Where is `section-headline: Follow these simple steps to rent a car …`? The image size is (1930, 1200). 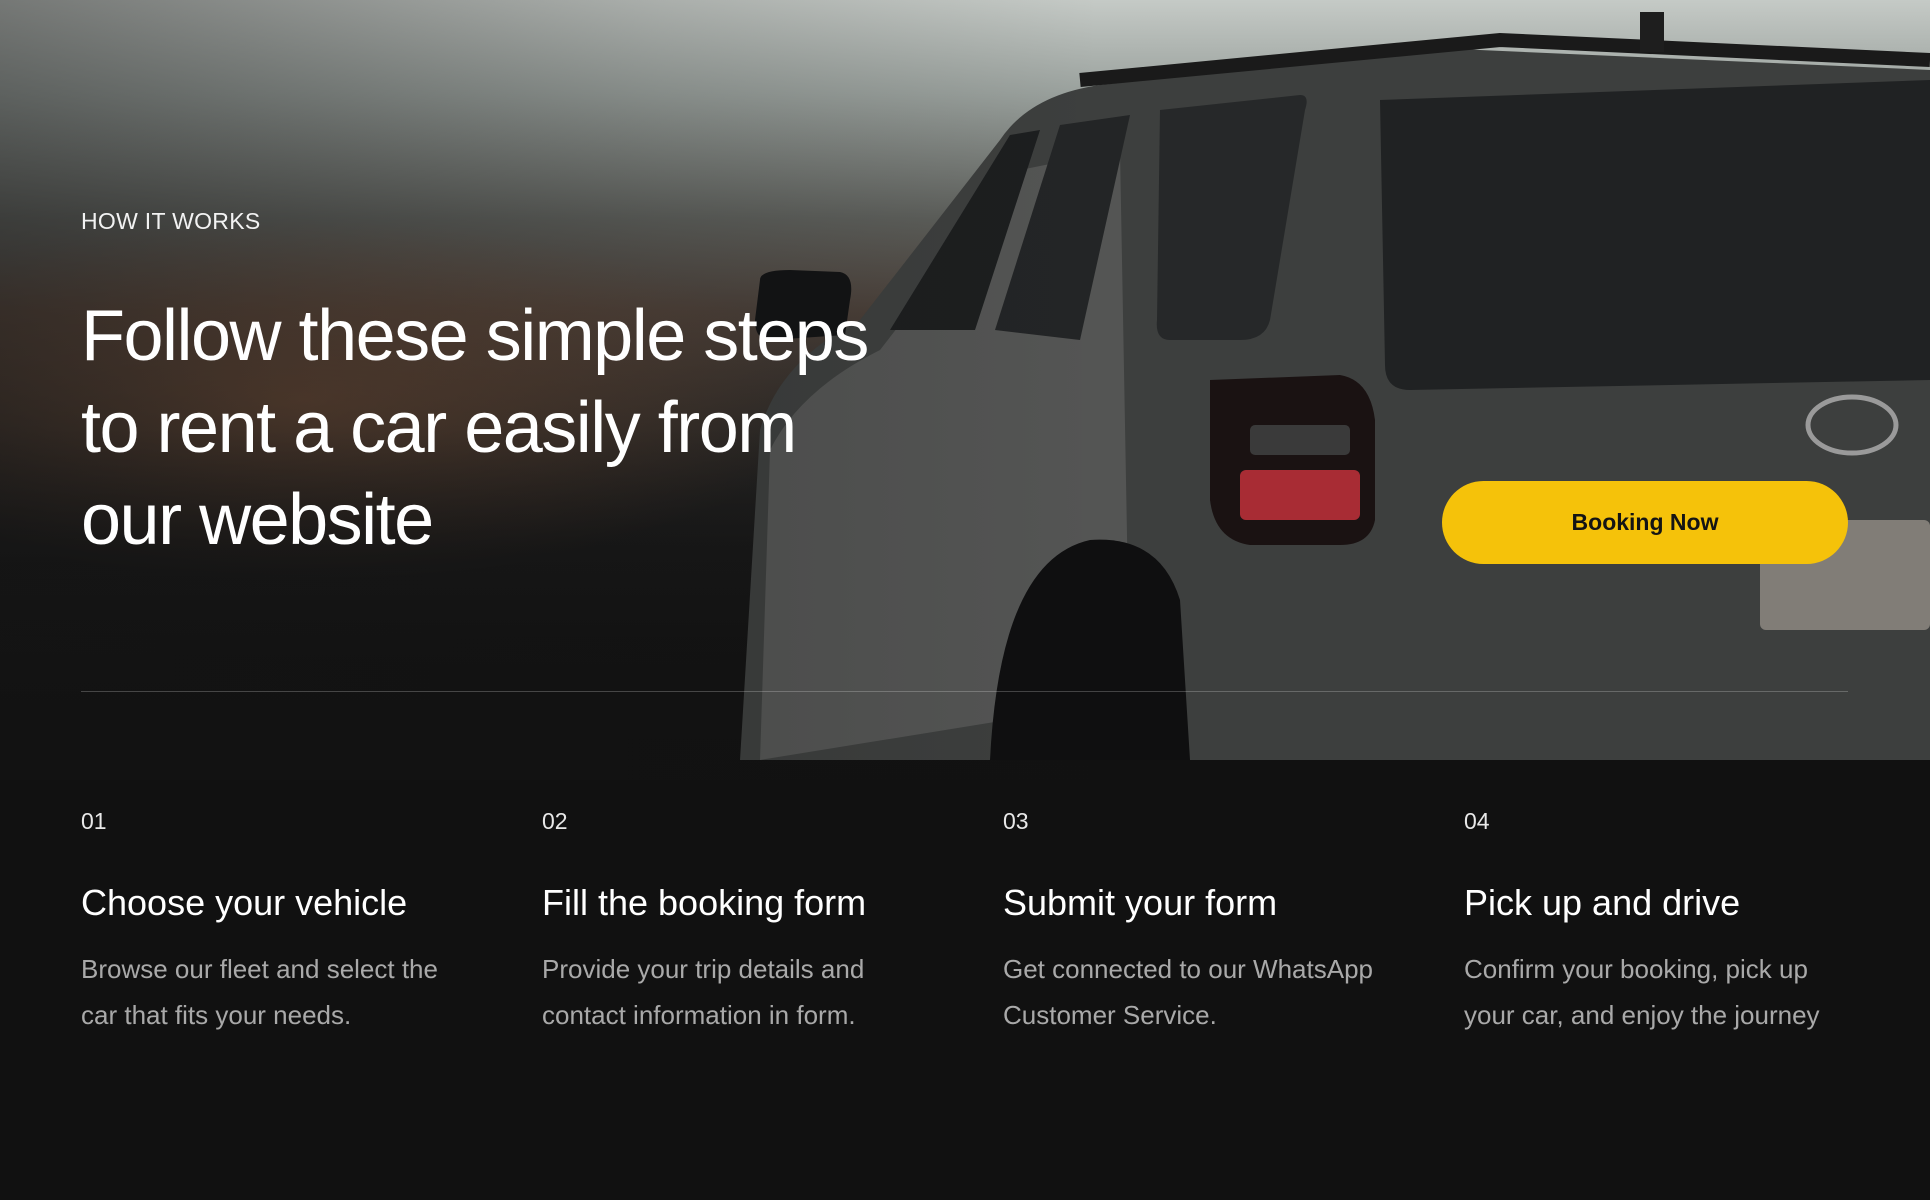
section-headline: Follow these simple steps to rent a car … is located at coordinates (475, 428).